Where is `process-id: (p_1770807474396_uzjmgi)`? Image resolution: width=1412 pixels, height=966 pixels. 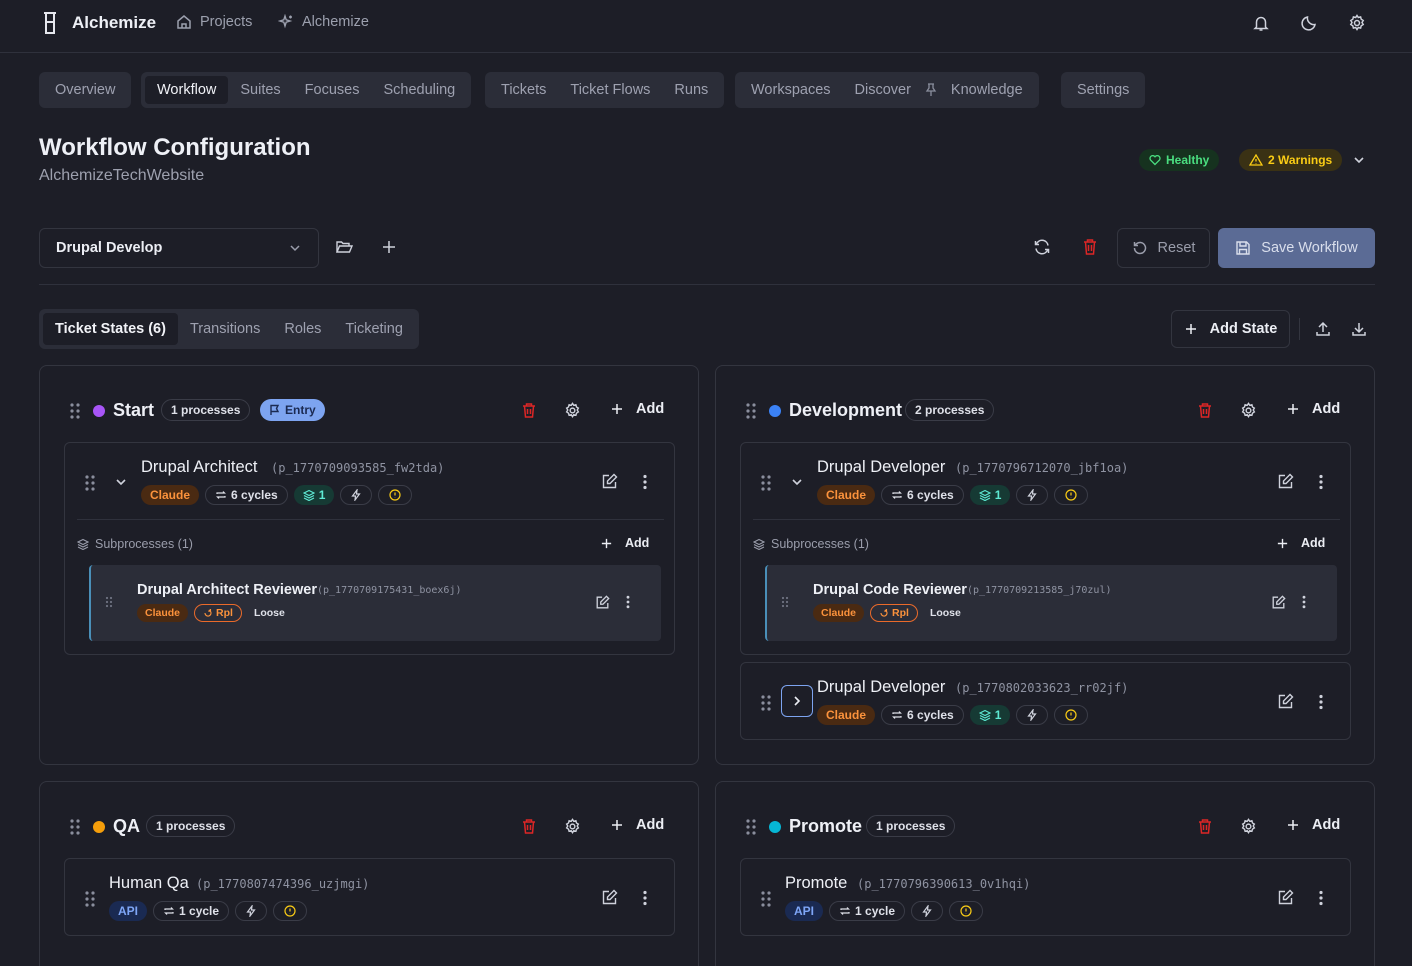 process-id: (p_1770807474396_uzjmgi) is located at coordinates (283, 884).